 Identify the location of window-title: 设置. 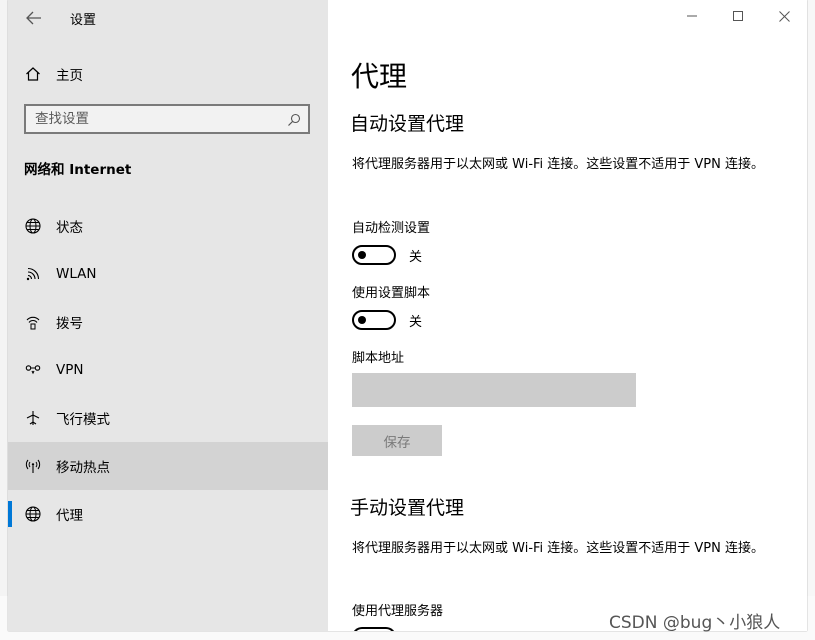
(83, 20).